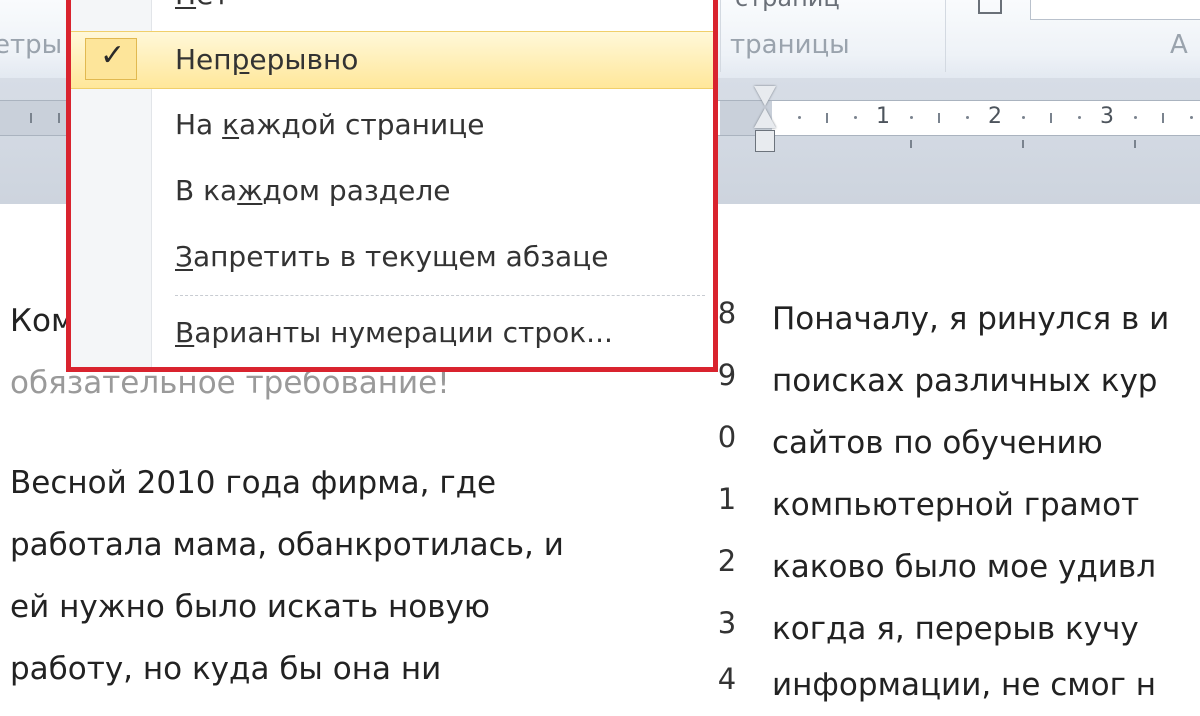  I want to click on doc-right-line: Поначалу, я ринулся в и, so click(971, 319).